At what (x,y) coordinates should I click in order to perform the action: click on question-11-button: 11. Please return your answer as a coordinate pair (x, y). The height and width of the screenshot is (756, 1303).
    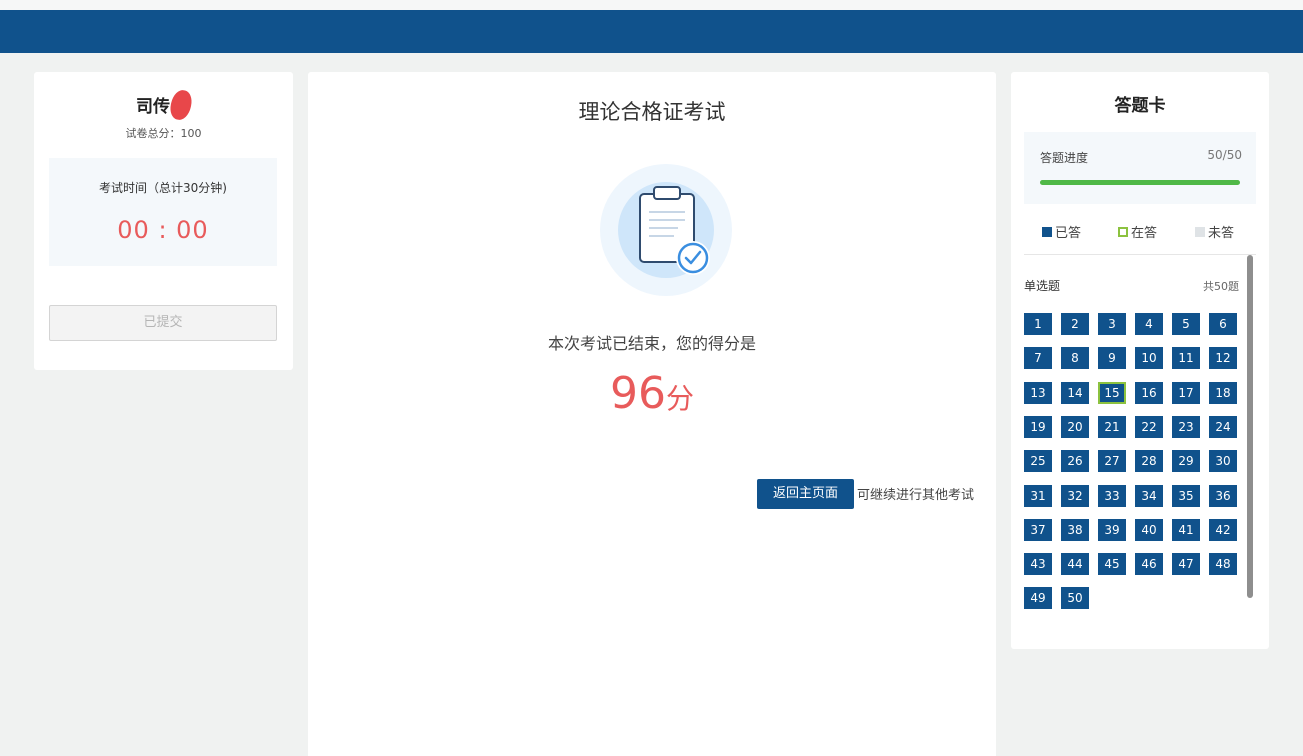
    Looking at the image, I should click on (1186, 358).